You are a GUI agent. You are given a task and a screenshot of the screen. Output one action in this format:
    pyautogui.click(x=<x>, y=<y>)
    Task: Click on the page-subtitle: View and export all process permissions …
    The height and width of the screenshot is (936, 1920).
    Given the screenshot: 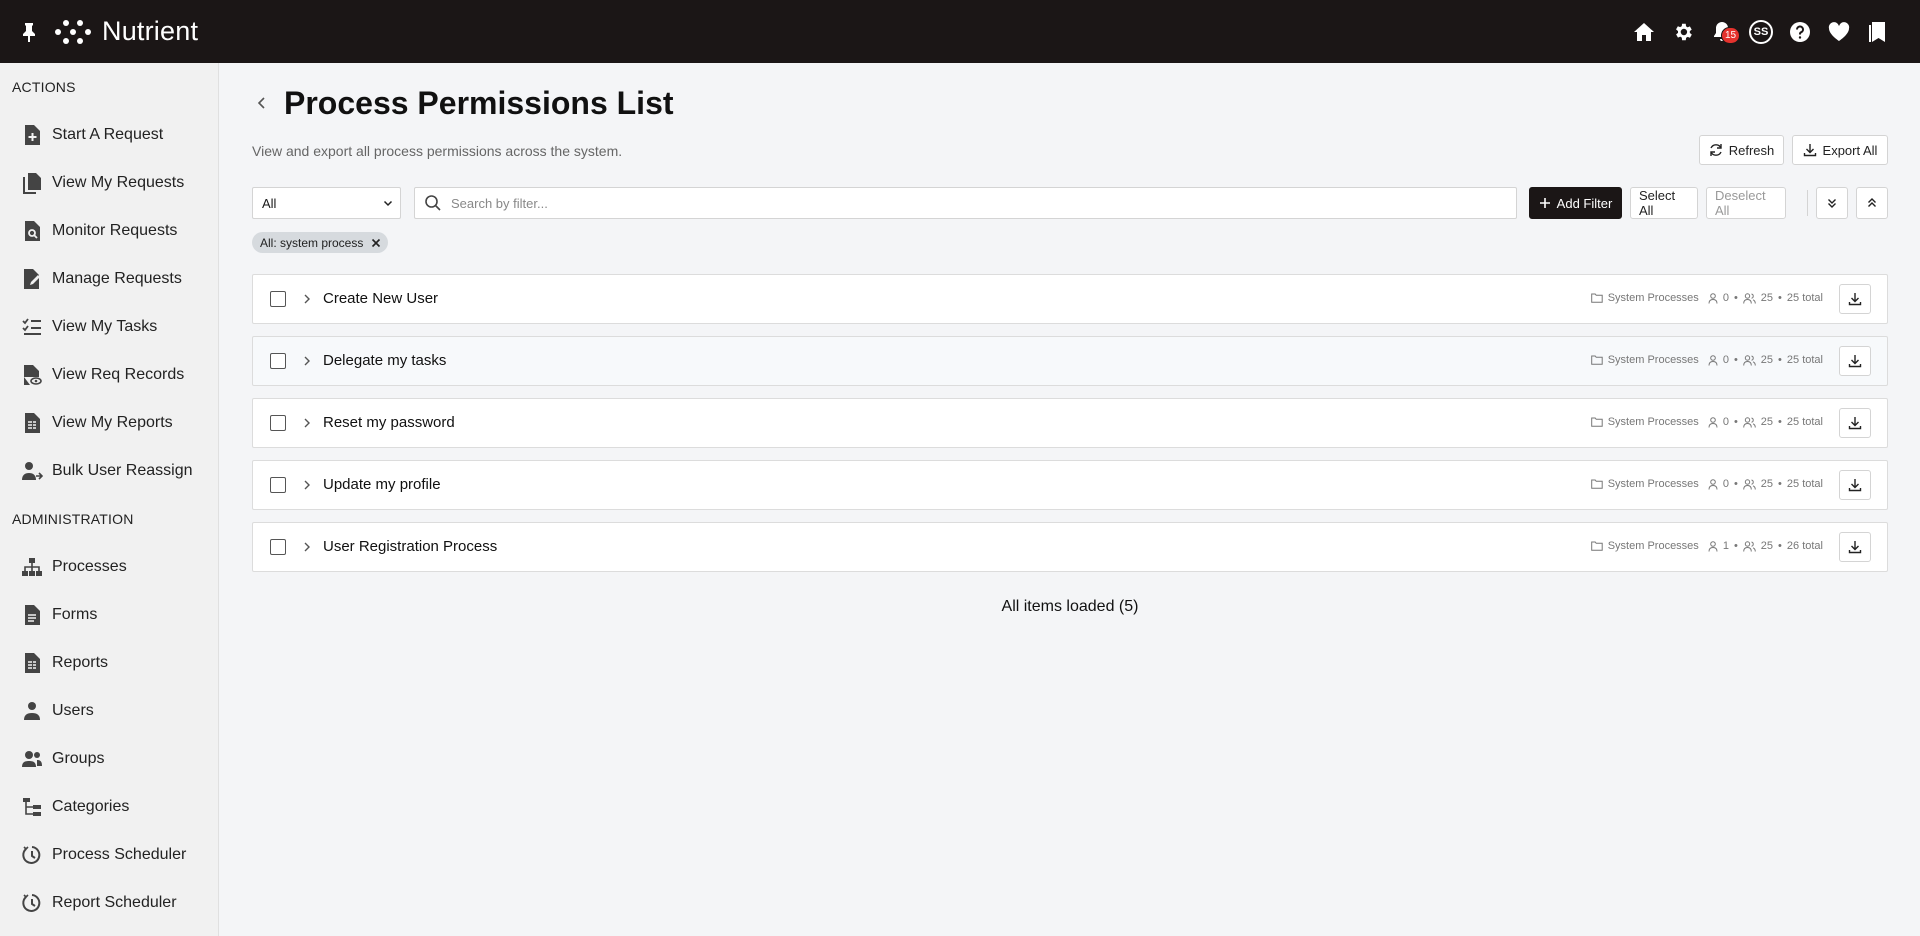 What is the action you would take?
    pyautogui.click(x=437, y=151)
    